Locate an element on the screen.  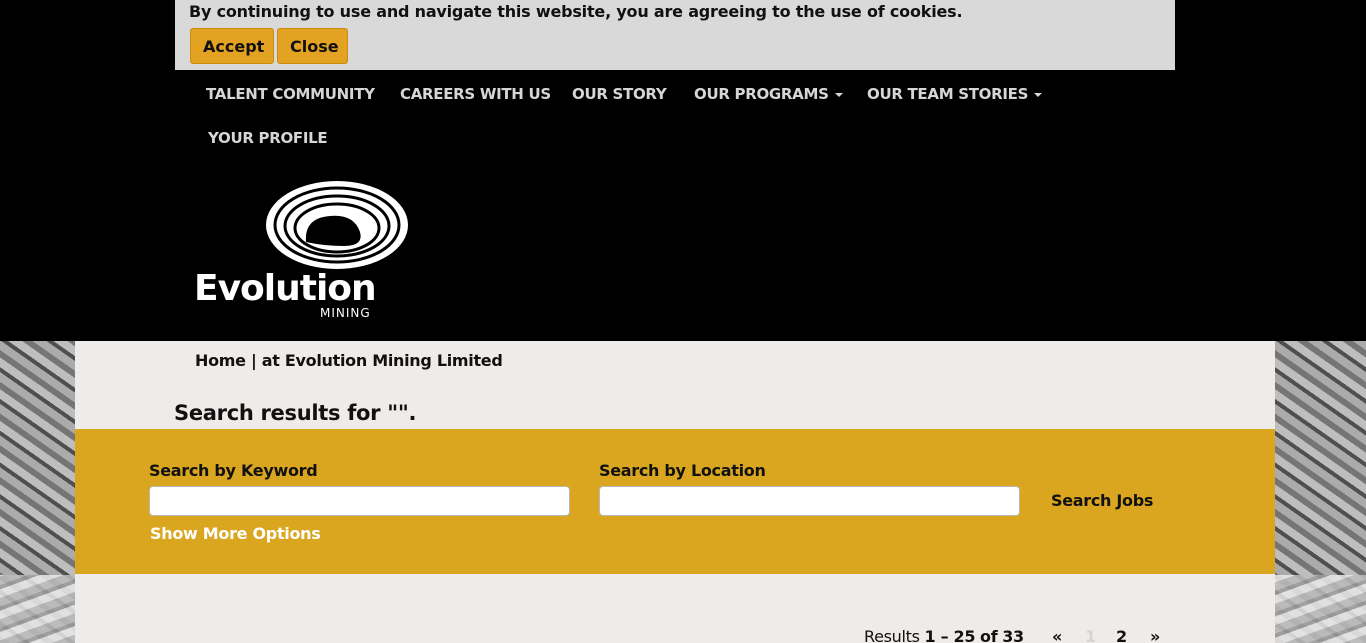
breadcrumb: Home | at Evolution Mining Limited is located at coordinates (349, 360).